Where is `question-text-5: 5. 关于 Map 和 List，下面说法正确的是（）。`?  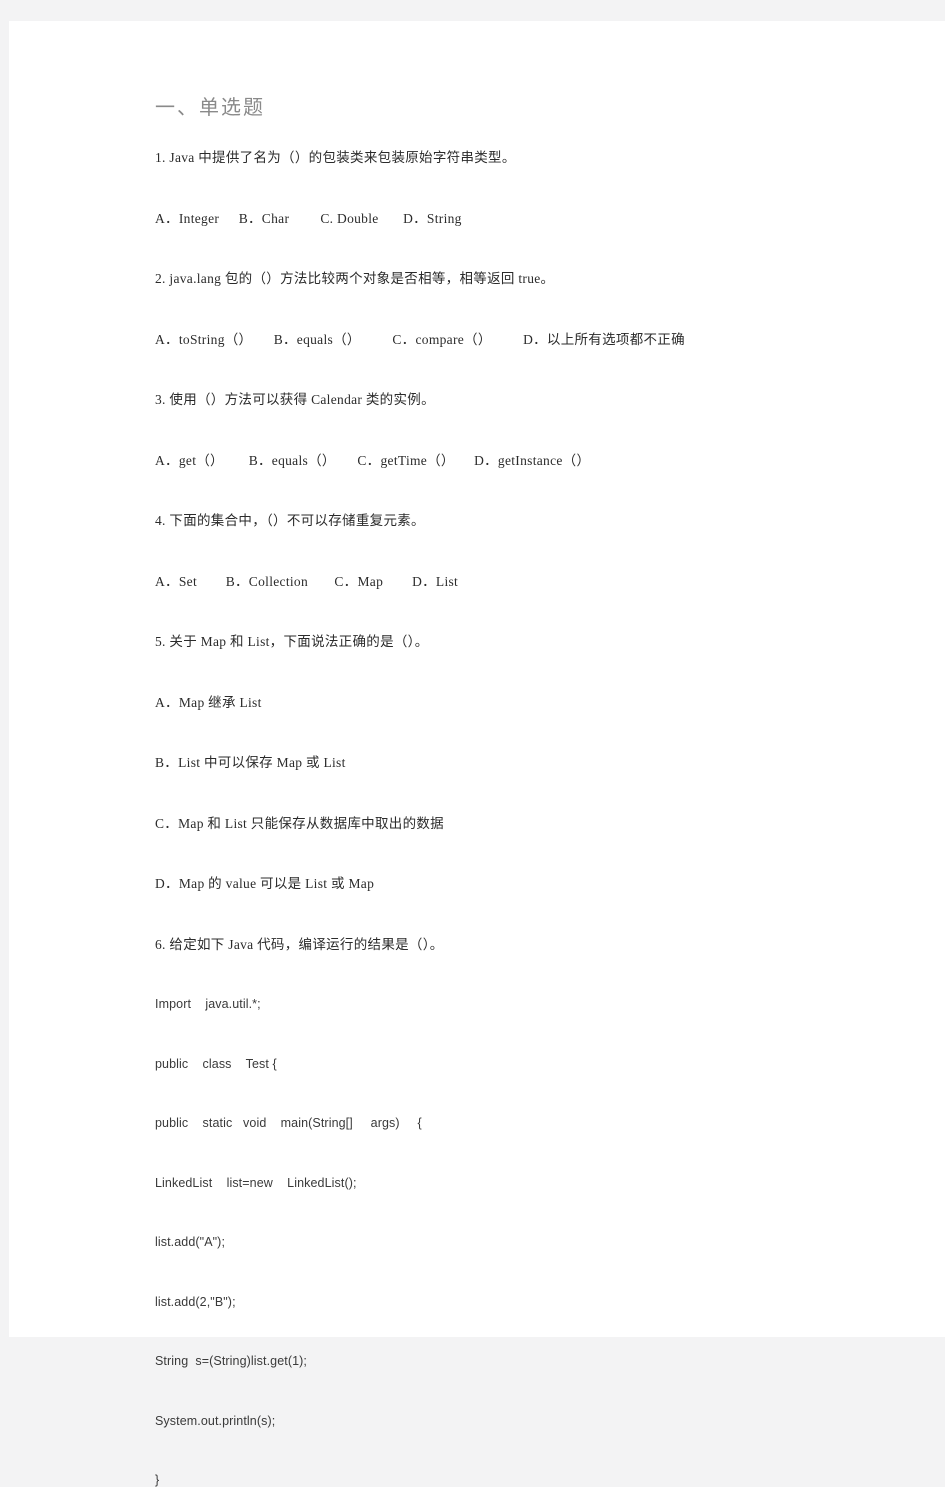
question-text-5: 5. 关于 Map 和 List，下面说法正确的是（）。 is located at coordinates (292, 641).